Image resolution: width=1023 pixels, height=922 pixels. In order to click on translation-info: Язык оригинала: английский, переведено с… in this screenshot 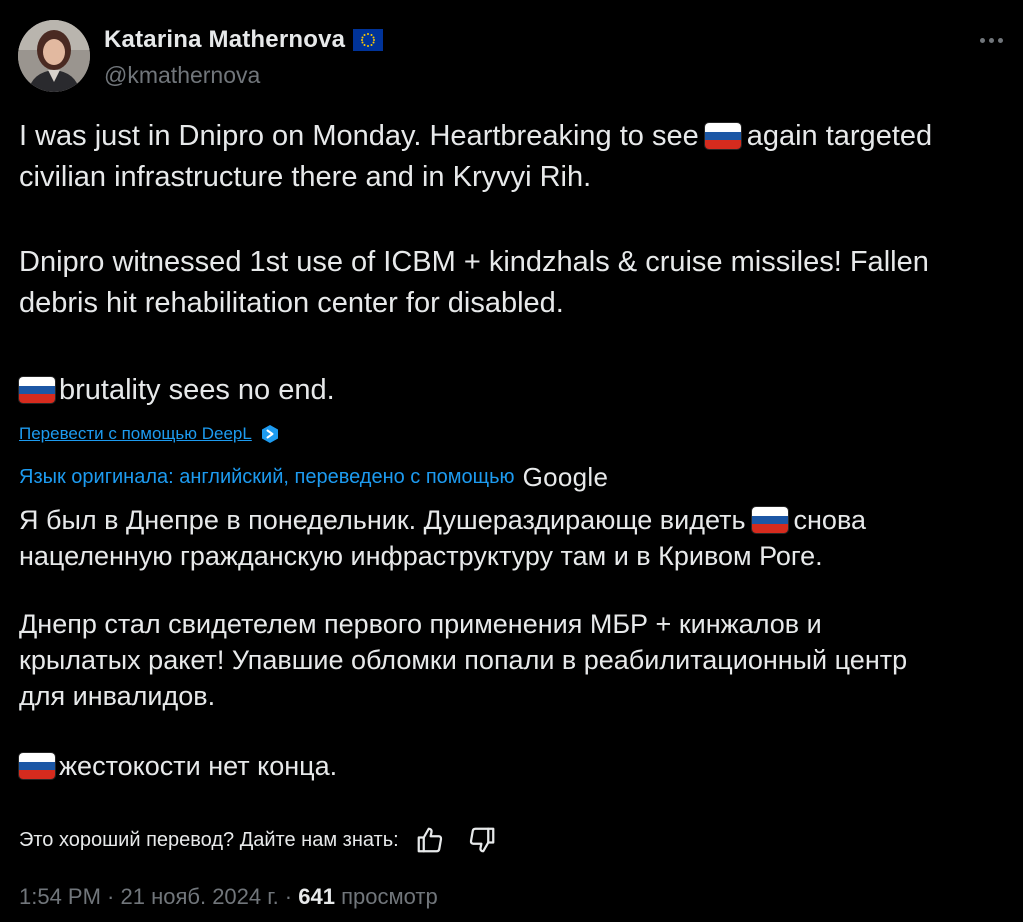, I will do `click(313, 477)`.